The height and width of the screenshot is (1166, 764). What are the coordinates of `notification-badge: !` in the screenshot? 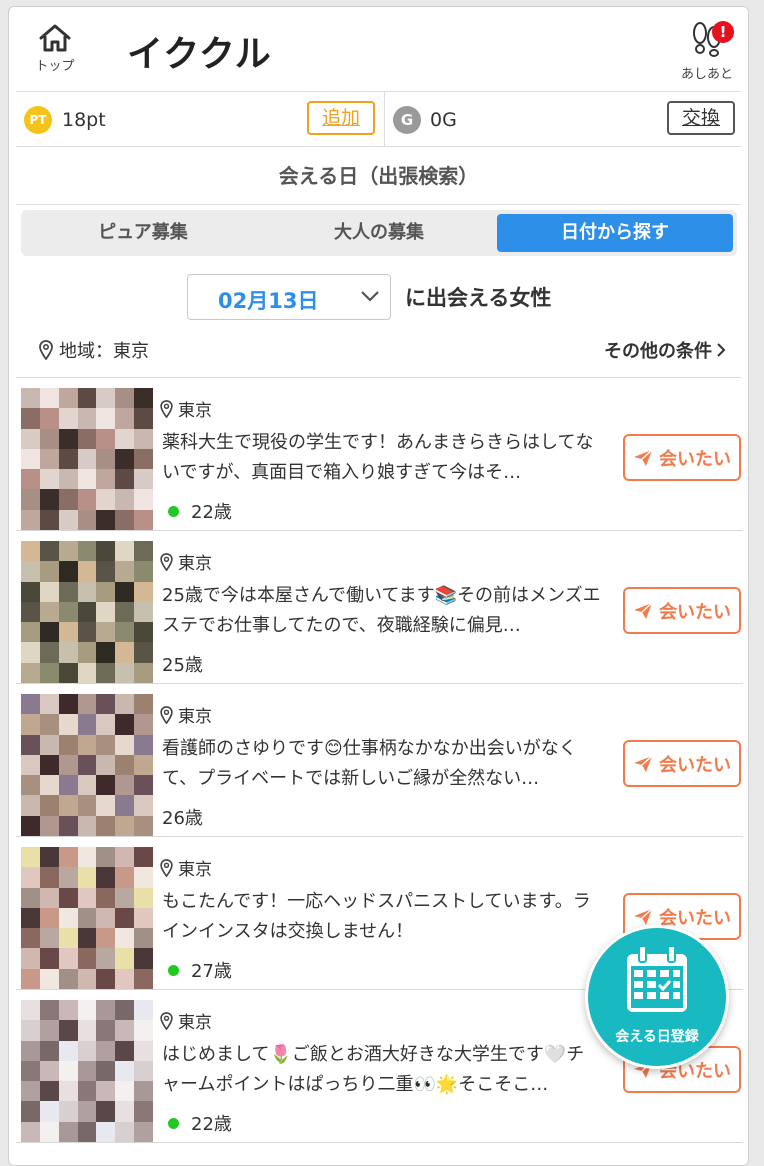 It's located at (723, 32).